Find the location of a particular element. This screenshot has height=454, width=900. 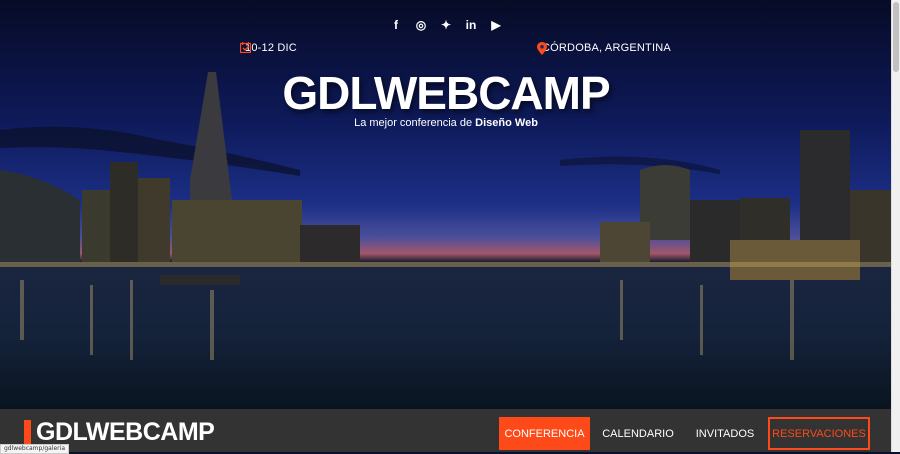

hero-title: GDLWEBCAMP is located at coordinates (446, 93).